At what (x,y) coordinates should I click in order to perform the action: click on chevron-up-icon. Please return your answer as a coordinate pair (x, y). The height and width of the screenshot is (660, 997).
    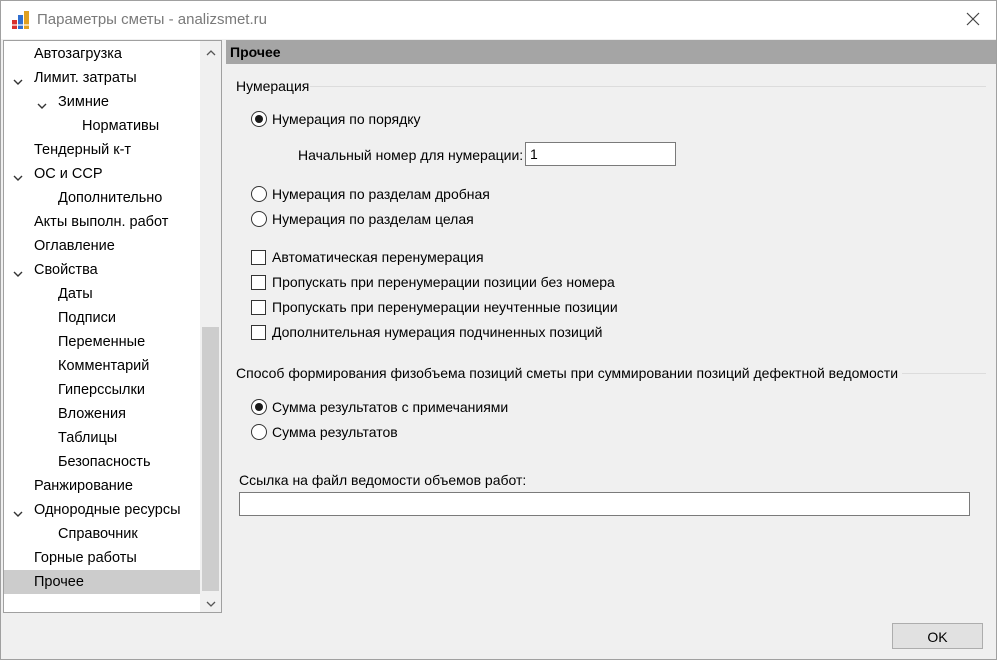
    Looking at the image, I should click on (211, 51).